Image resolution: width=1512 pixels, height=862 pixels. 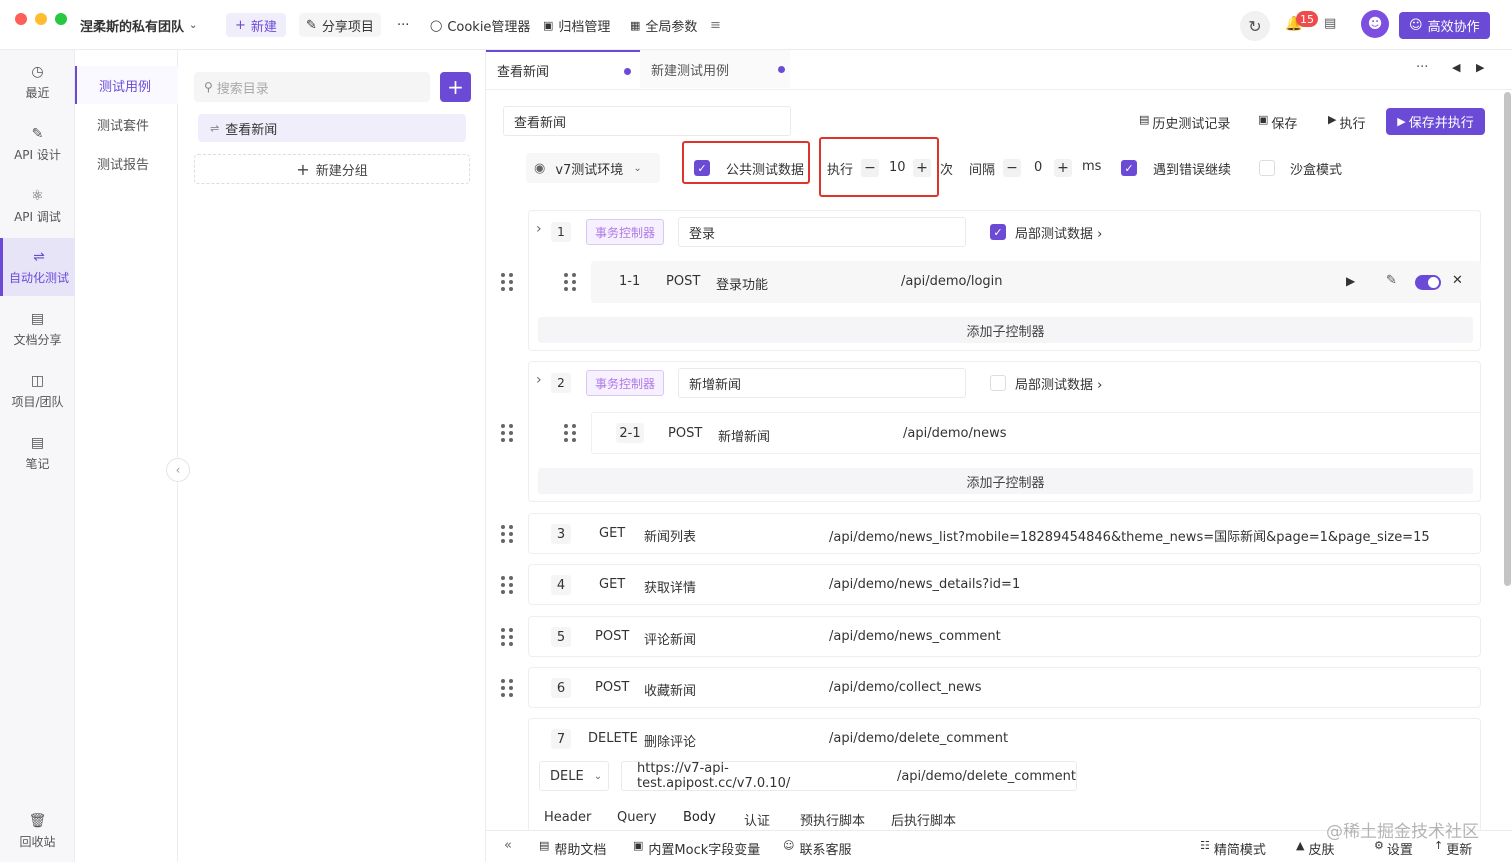 I want to click on search-input: 搜索目录, so click(x=243, y=87).